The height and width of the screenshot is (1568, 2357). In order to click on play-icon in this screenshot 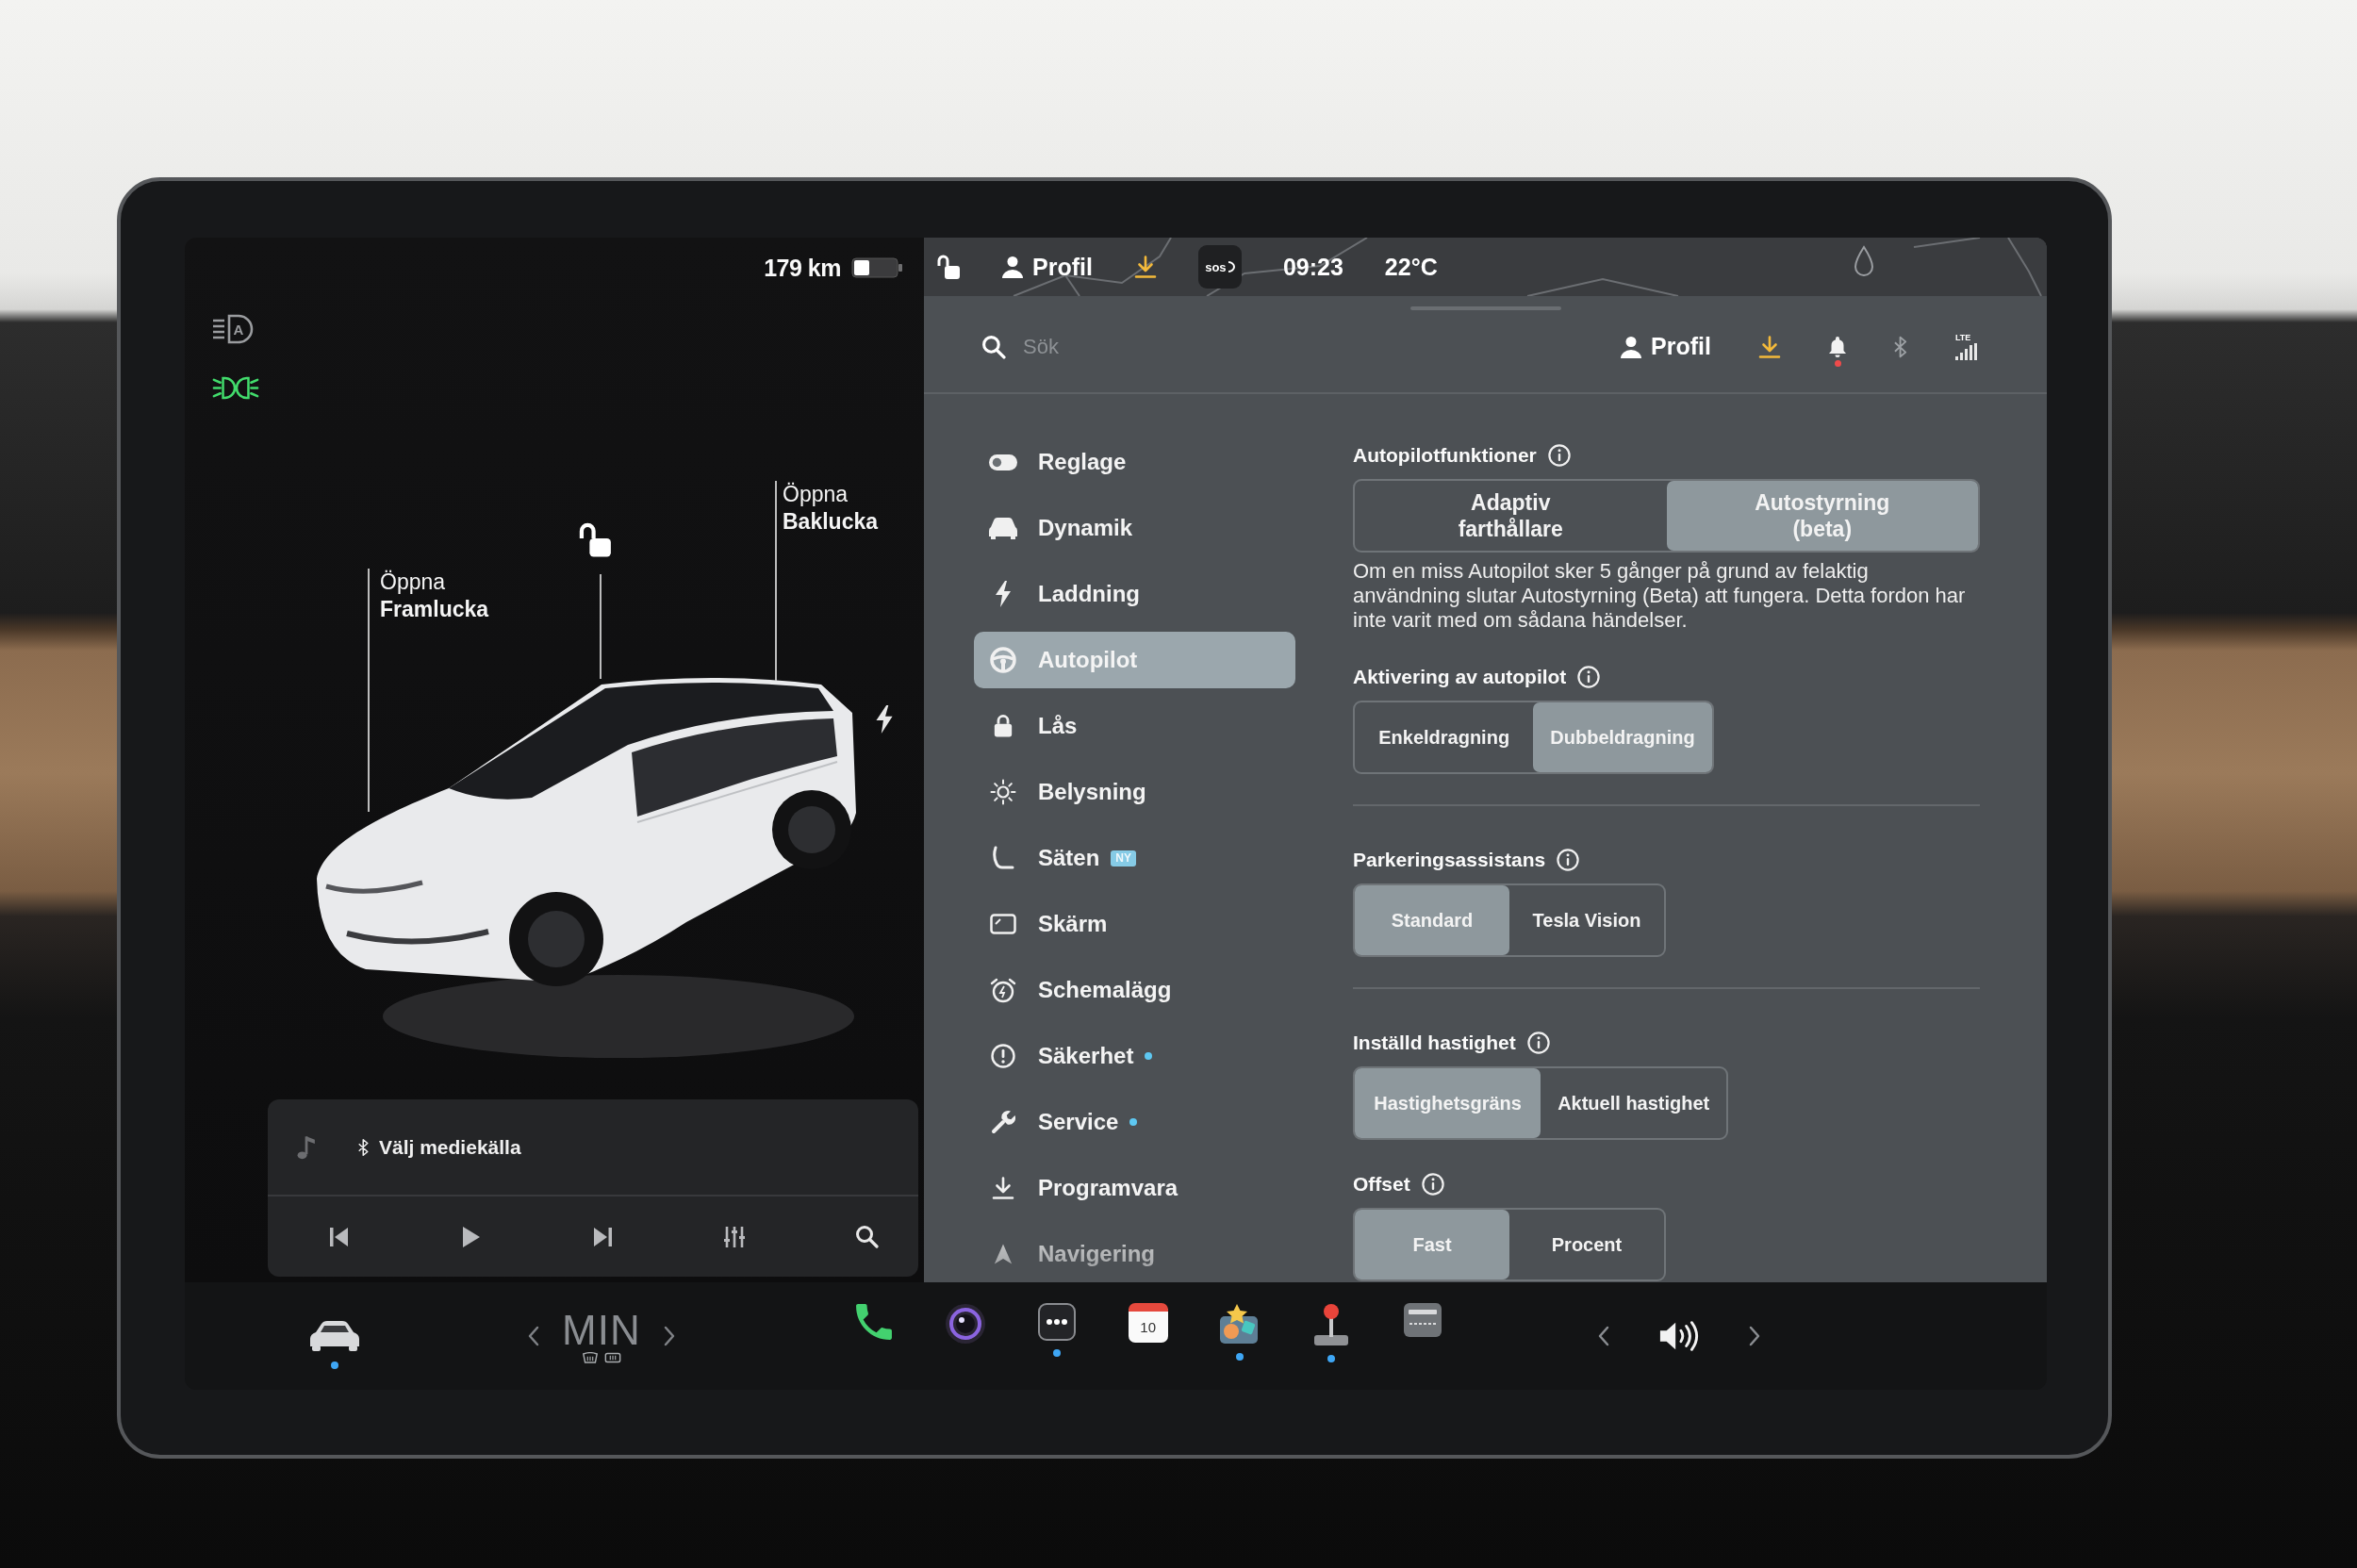, I will do `click(470, 1236)`.